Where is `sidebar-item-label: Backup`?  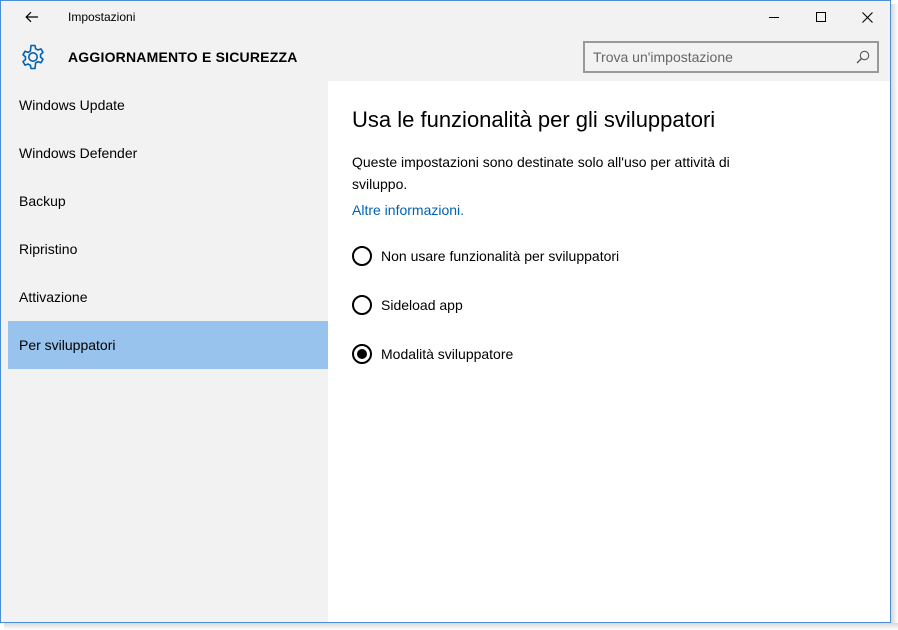 sidebar-item-label: Backup is located at coordinates (42, 201).